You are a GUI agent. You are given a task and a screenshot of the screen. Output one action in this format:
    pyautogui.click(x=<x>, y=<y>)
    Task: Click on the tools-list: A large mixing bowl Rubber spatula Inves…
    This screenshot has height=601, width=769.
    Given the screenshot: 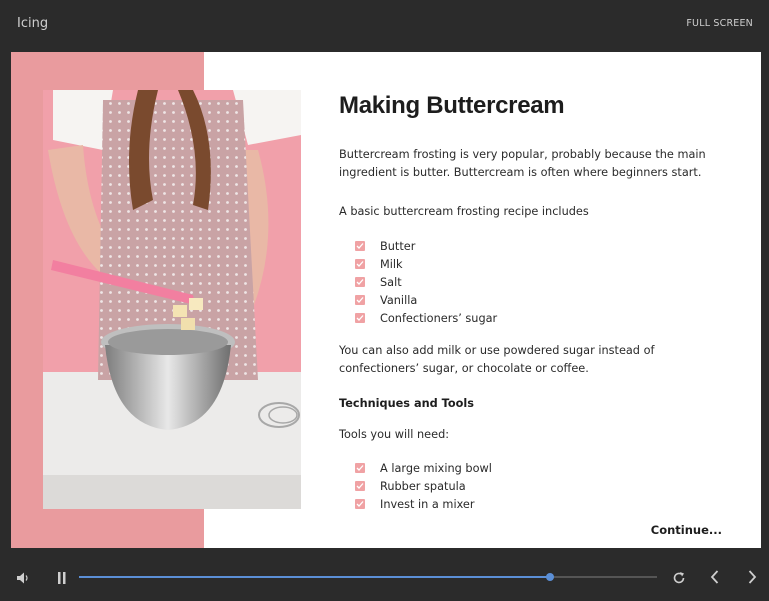 What is the action you would take?
    pyautogui.click(x=423, y=486)
    